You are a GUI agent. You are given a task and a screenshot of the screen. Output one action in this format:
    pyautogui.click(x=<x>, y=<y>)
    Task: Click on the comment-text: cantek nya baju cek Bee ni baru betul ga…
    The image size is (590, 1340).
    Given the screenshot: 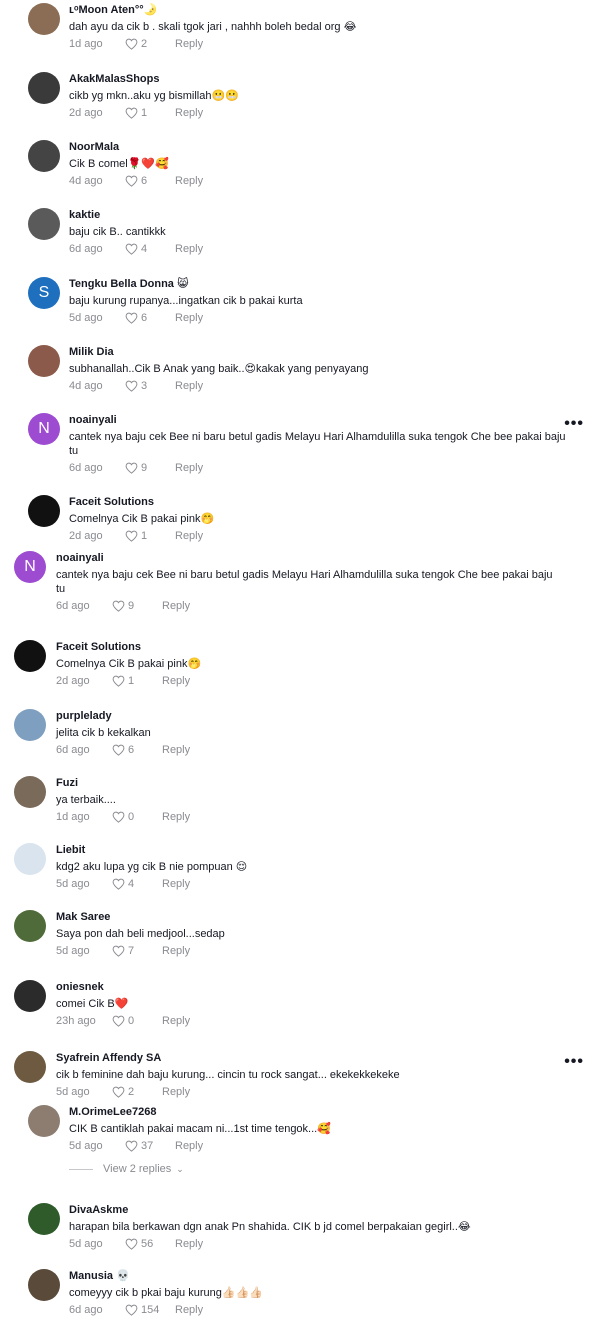 What is the action you would take?
    pyautogui.click(x=304, y=582)
    